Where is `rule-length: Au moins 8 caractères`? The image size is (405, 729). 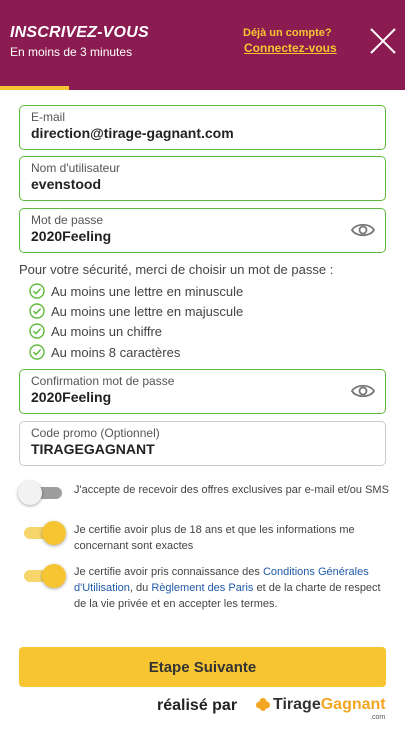
rule-length: Au moins 8 caractères is located at coordinates (104, 352).